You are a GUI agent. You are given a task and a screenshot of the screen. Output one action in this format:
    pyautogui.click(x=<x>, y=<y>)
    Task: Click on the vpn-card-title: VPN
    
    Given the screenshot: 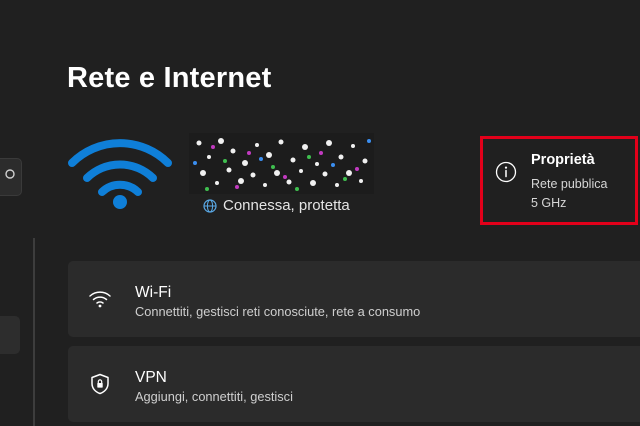 What is the action you would take?
    pyautogui.click(x=151, y=377)
    